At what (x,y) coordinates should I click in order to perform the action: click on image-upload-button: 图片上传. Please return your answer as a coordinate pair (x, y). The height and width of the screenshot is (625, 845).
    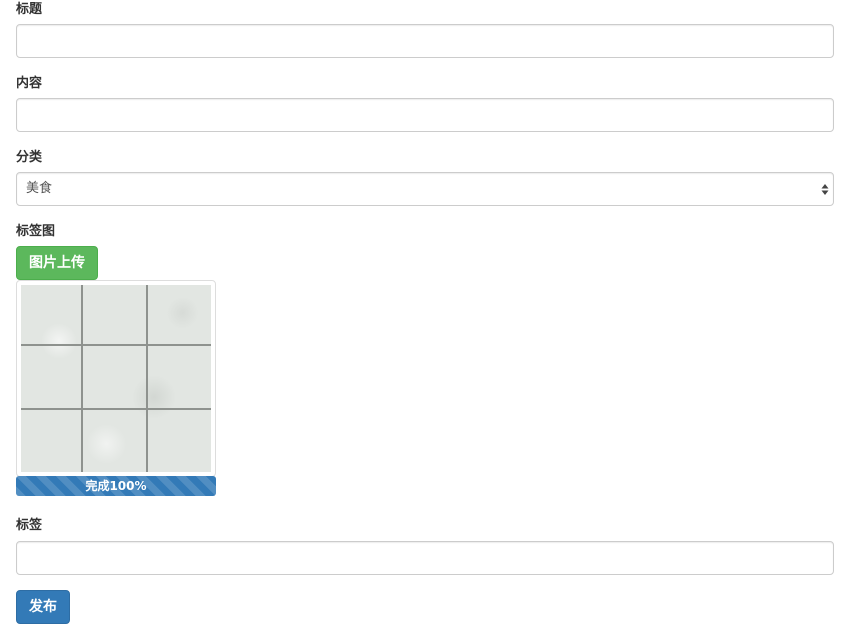
    Looking at the image, I should click on (57, 263).